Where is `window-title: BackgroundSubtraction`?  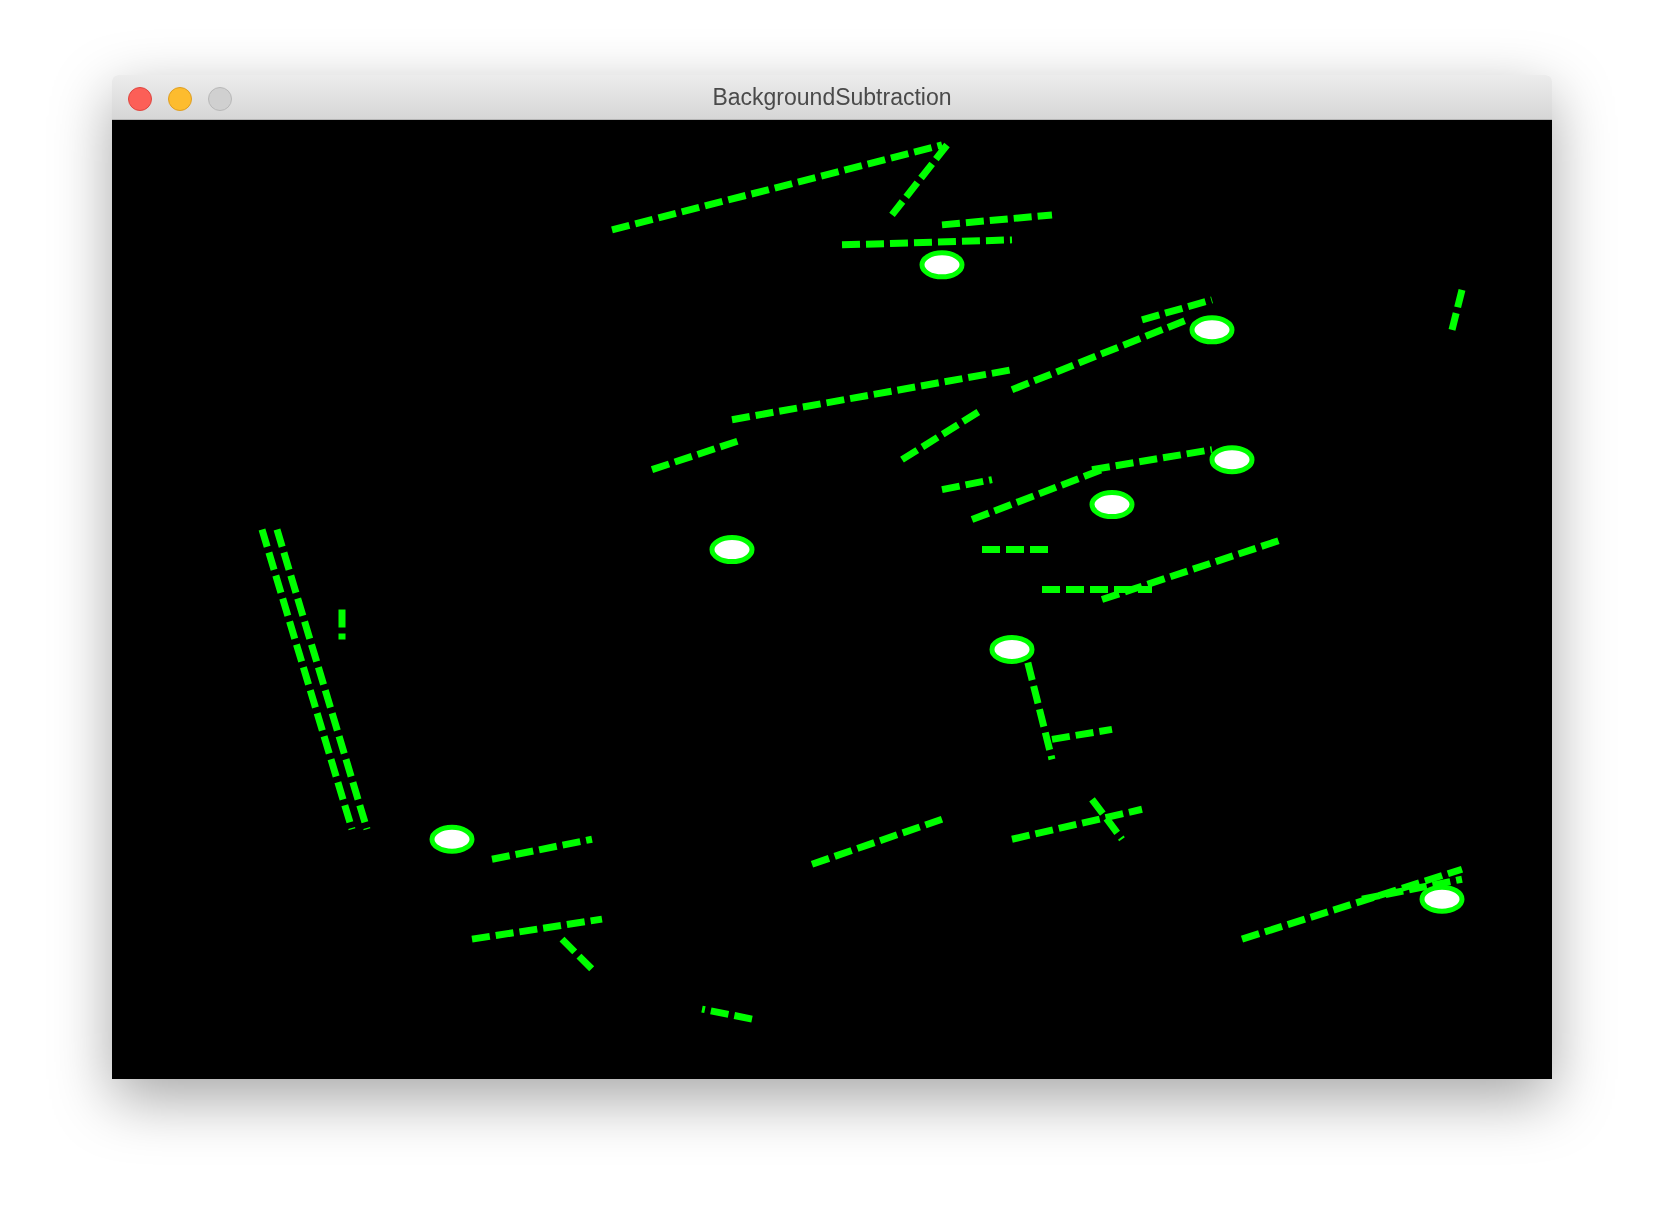 window-title: BackgroundSubtraction is located at coordinates (832, 97).